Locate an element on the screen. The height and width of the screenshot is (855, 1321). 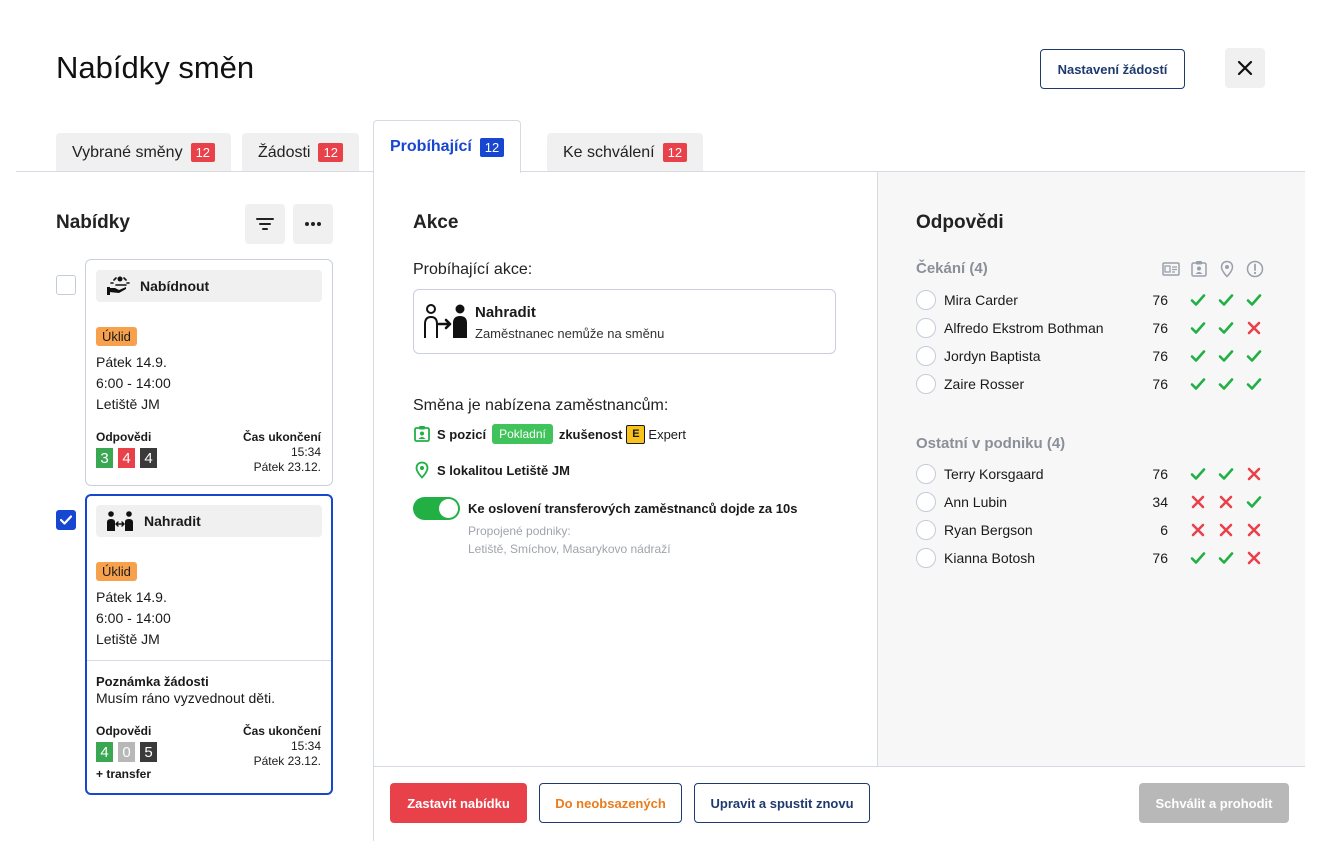
response-row: Alfredo Ekstrom Bothman 76 is located at coordinates (1091, 328).